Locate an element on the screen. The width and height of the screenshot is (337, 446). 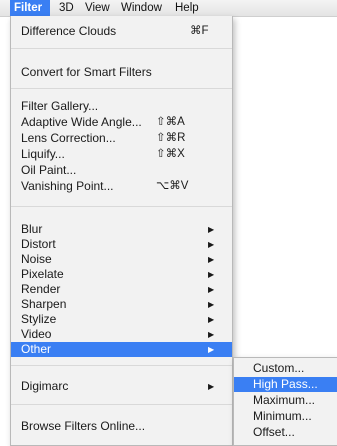
menu-item-vanishing-point: Vanishing Point... ⌥⌘V is located at coordinates (121, 186).